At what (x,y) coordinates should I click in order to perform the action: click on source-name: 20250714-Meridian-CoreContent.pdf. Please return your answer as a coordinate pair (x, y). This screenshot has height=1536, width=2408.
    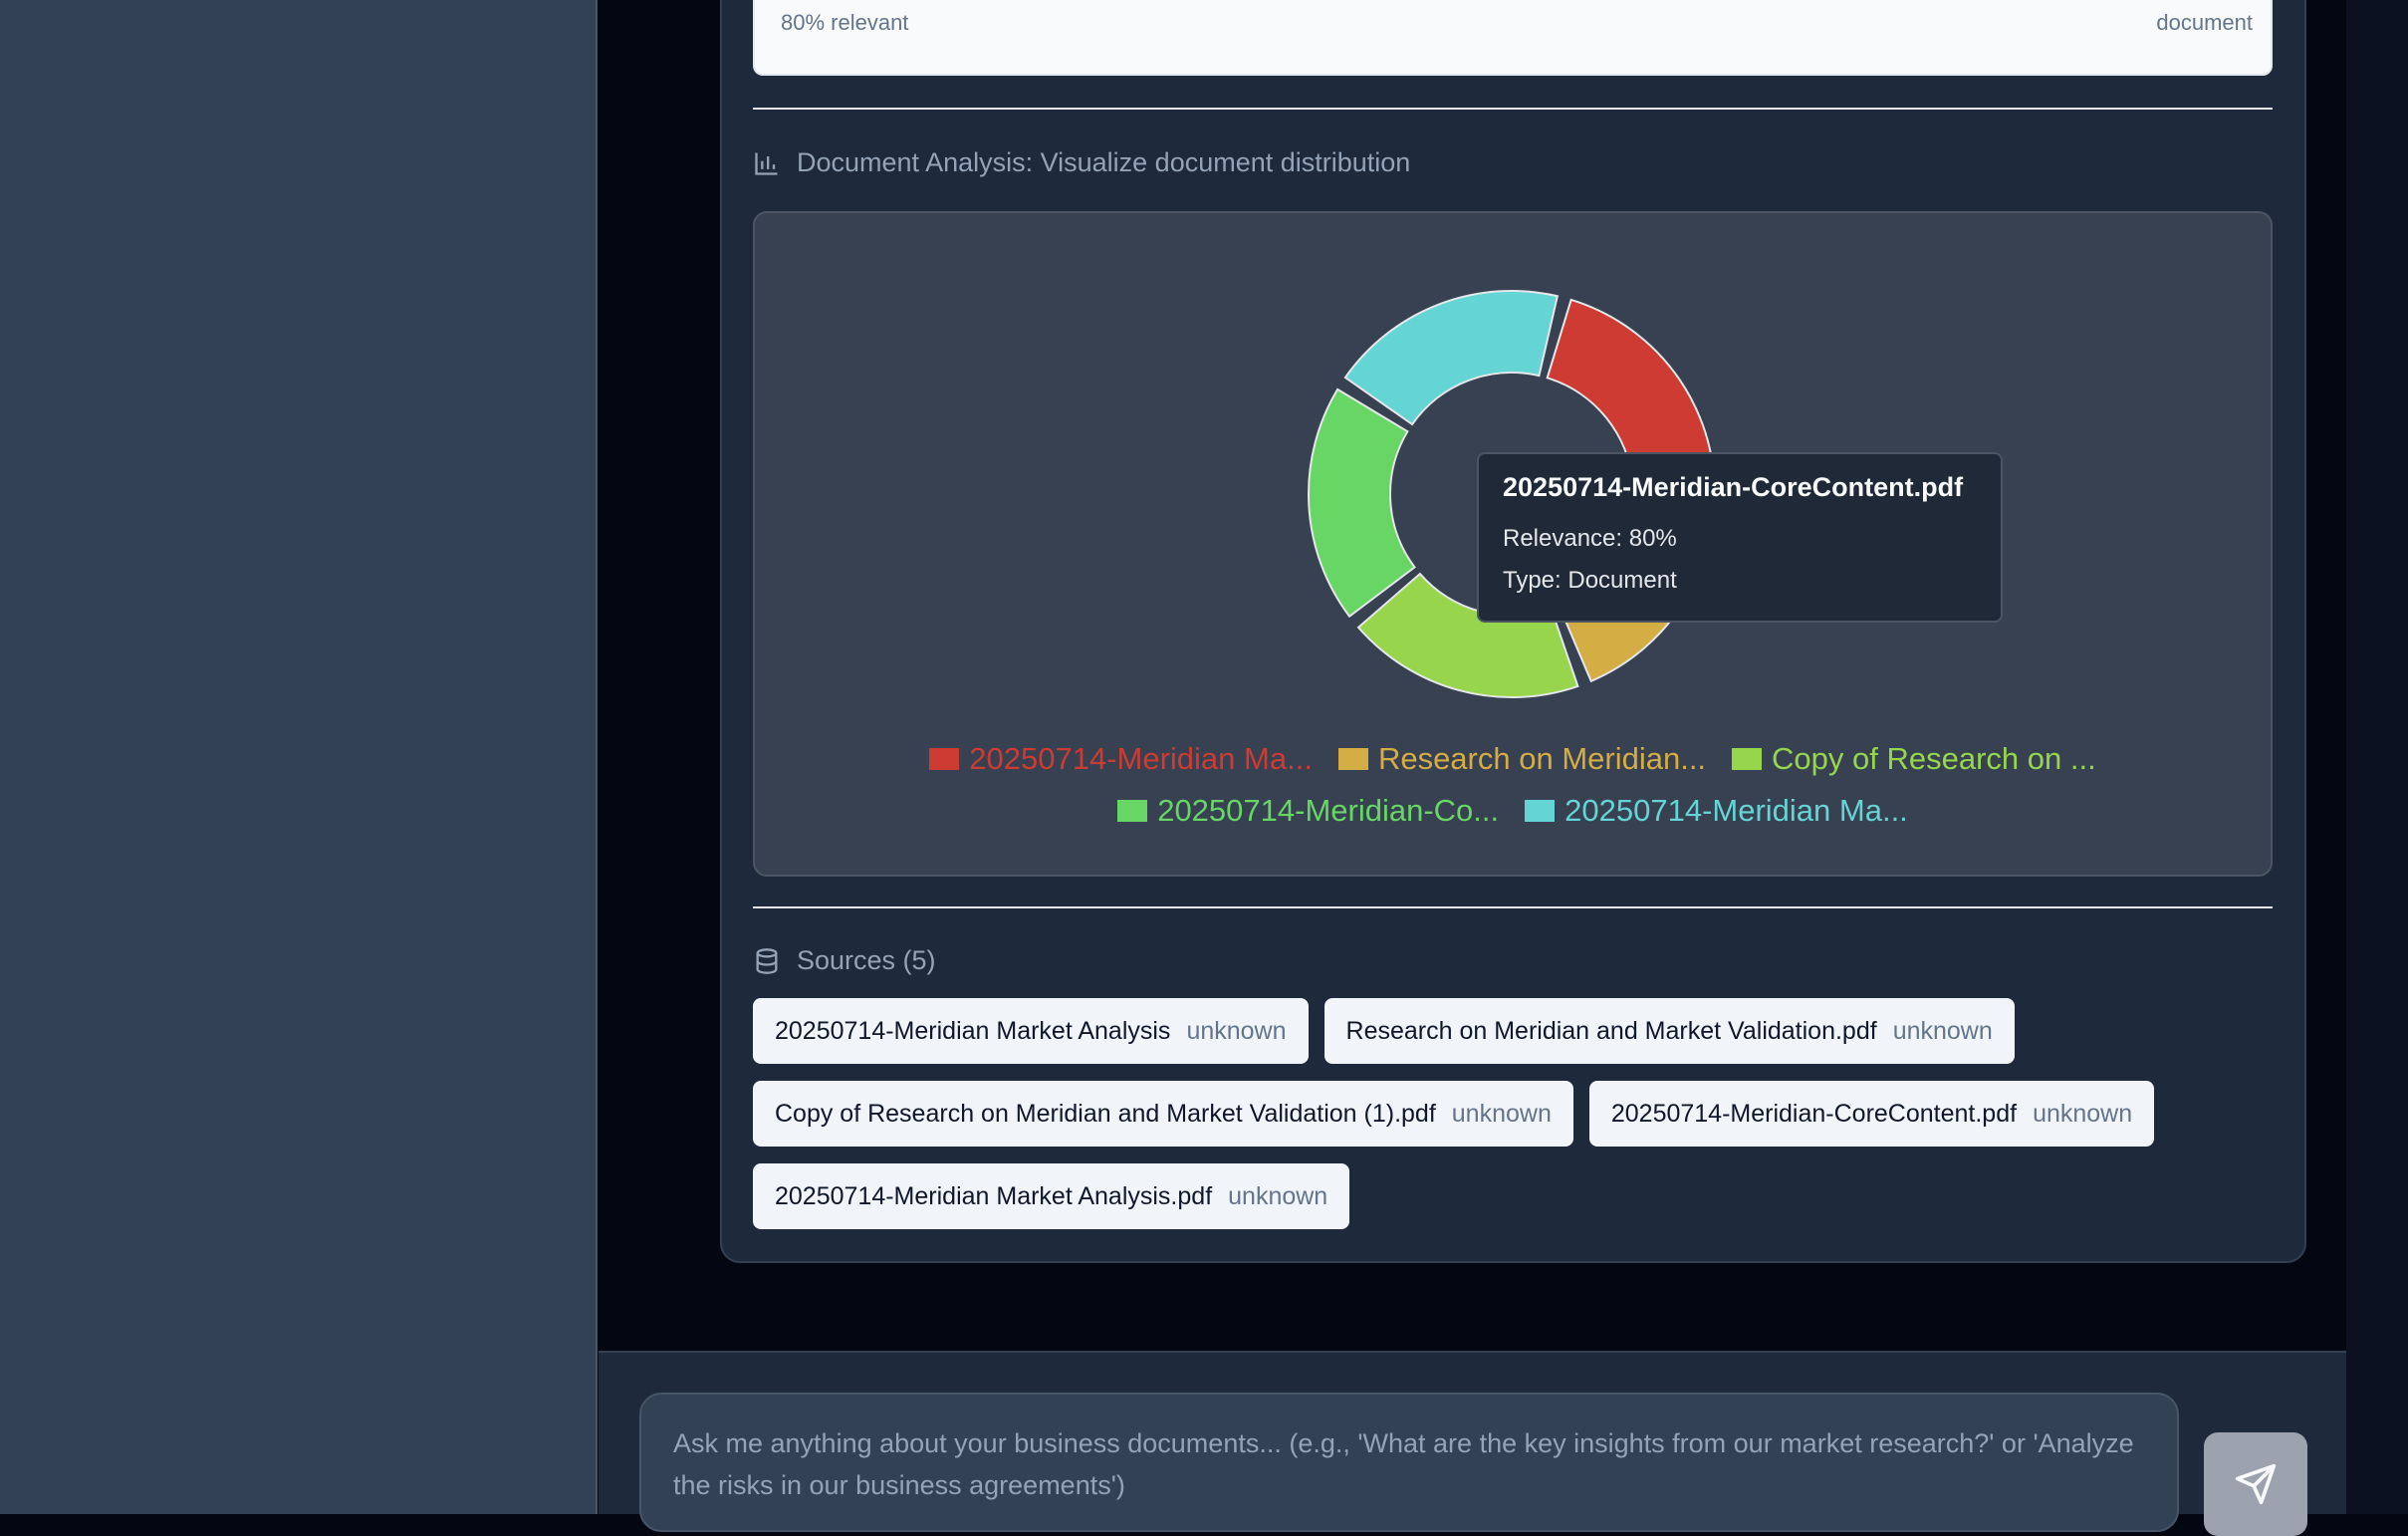
    Looking at the image, I should click on (1814, 1113).